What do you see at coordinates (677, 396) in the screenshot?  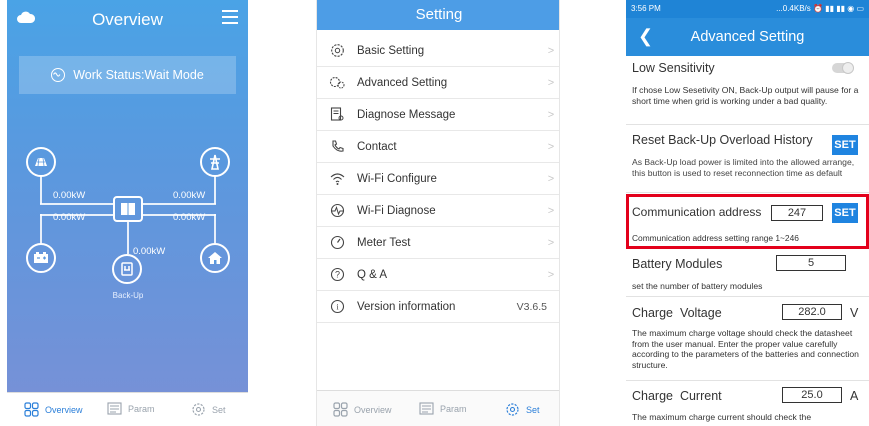 I see `charge-current-label: Charge Current` at bounding box center [677, 396].